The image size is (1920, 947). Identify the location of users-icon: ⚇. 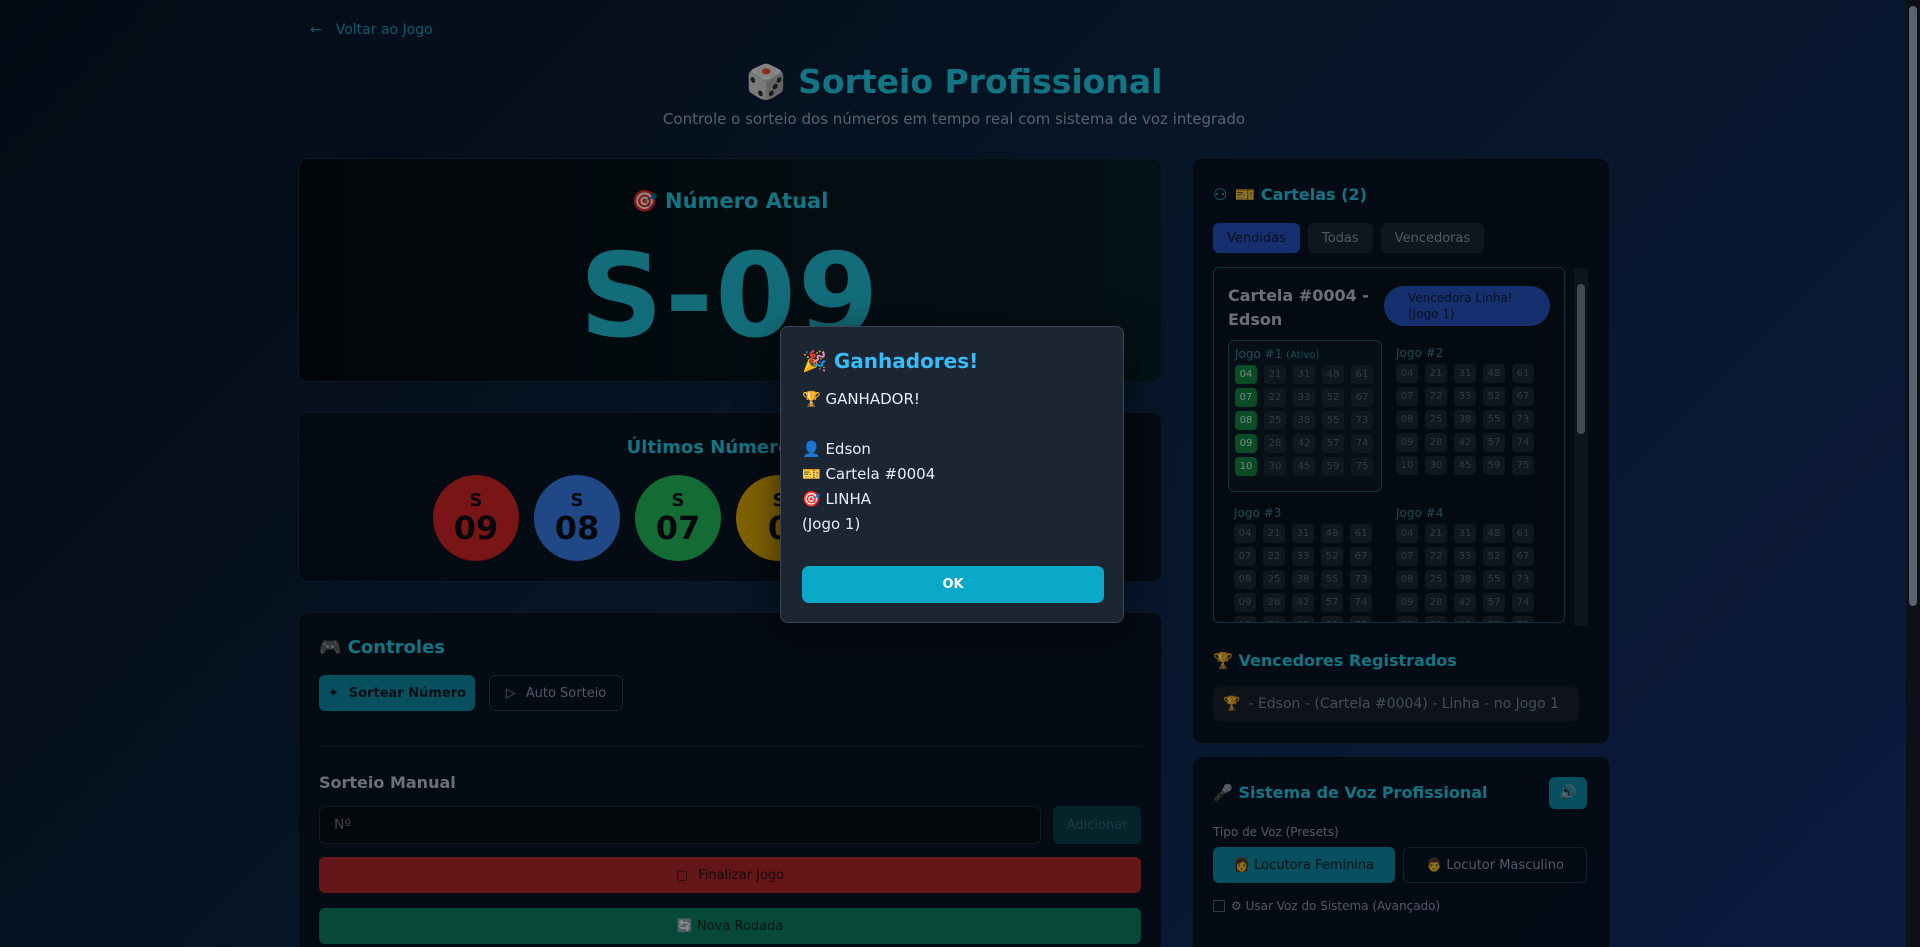
(1220, 194).